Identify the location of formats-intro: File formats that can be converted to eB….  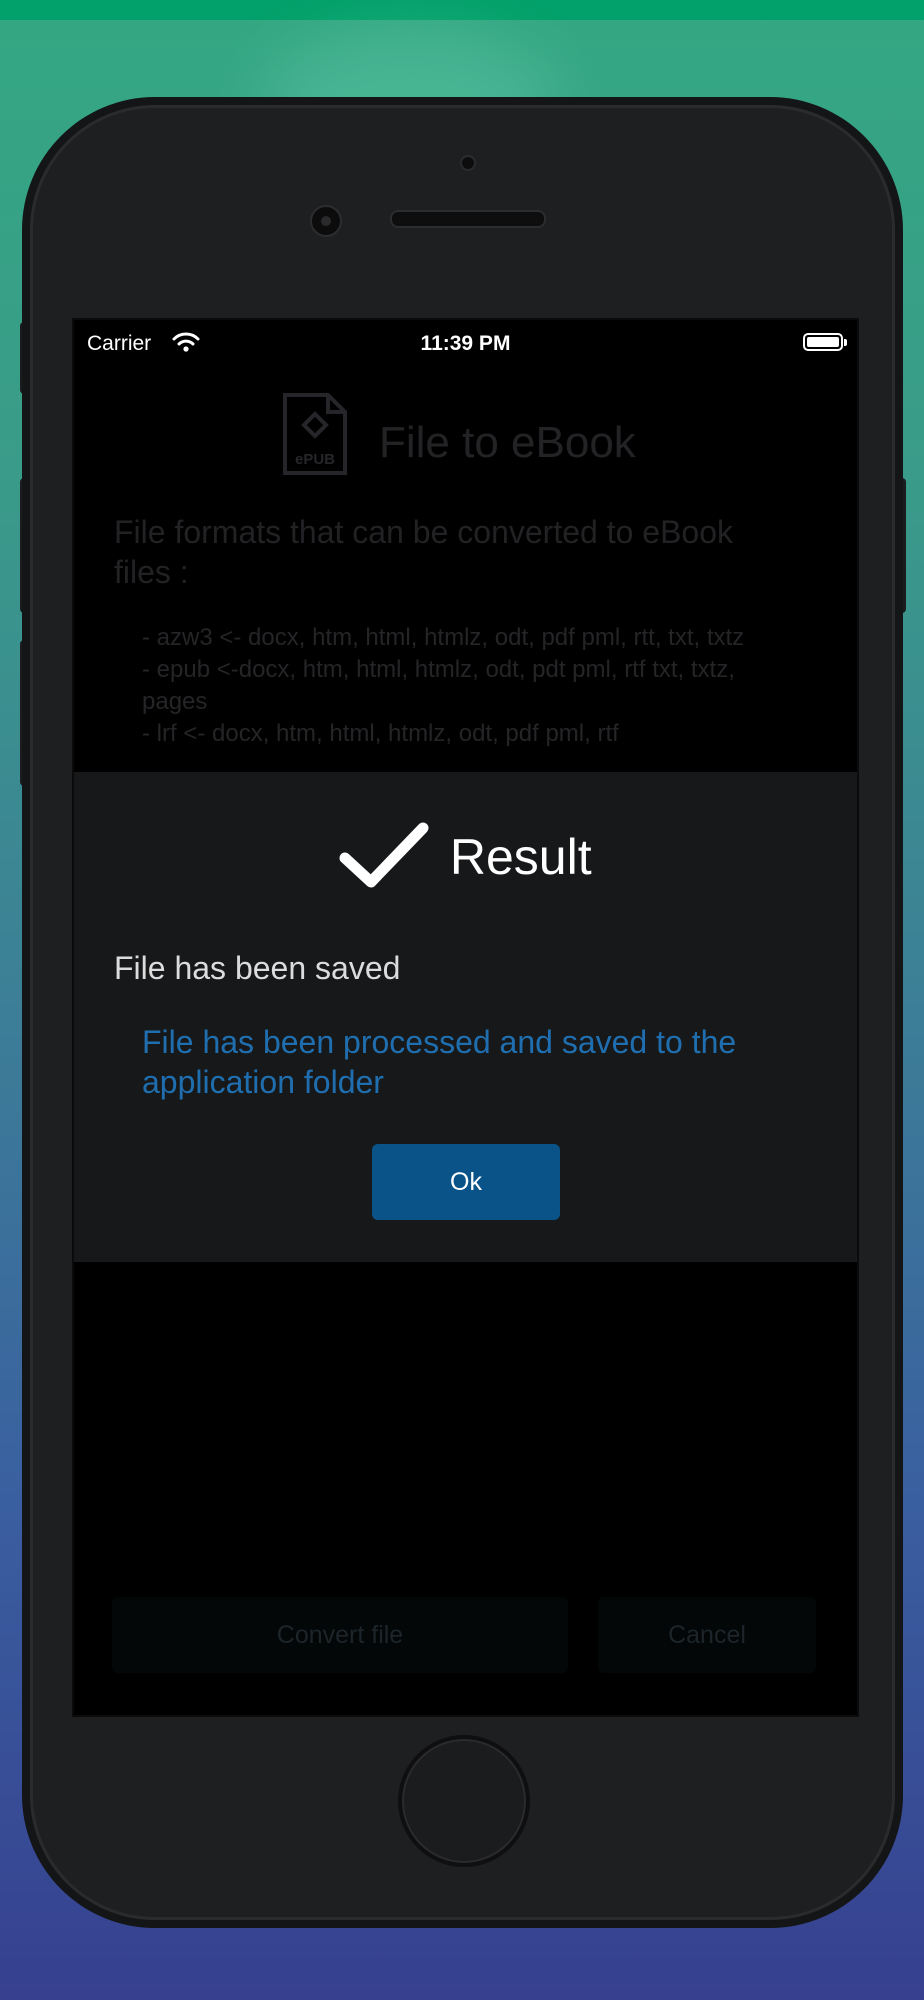
(423, 552).